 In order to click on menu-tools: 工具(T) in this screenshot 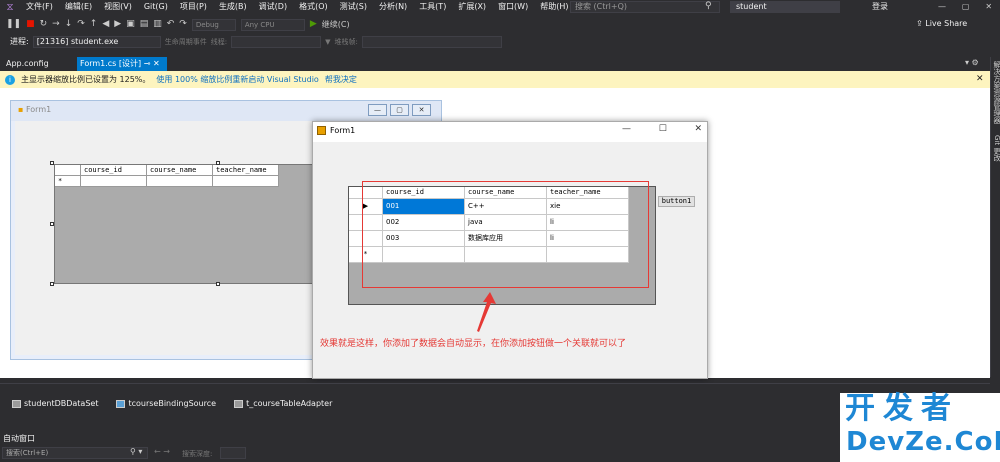, I will do `click(432, 7)`.